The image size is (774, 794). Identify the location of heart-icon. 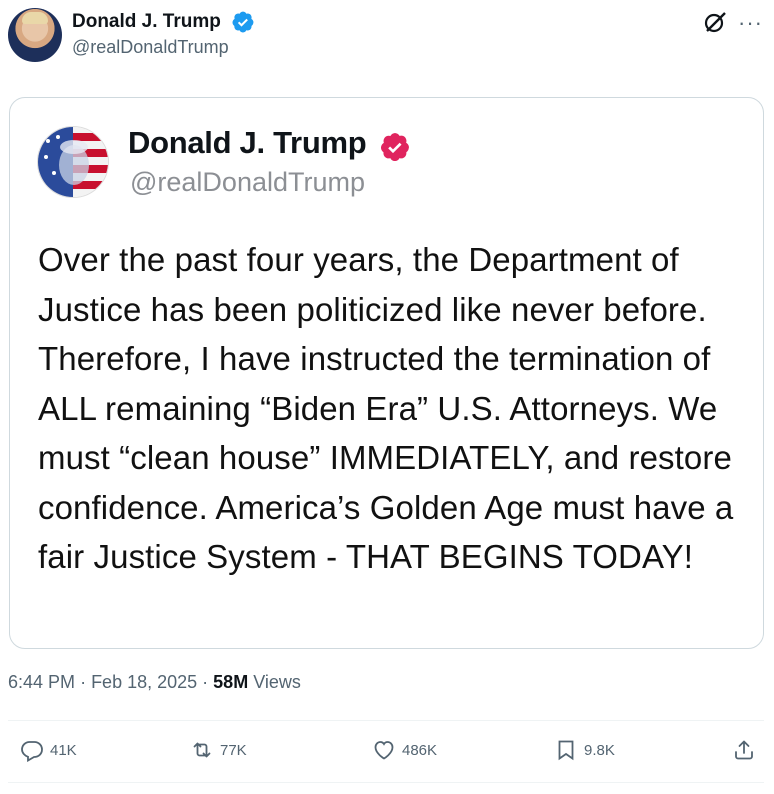
(384, 750).